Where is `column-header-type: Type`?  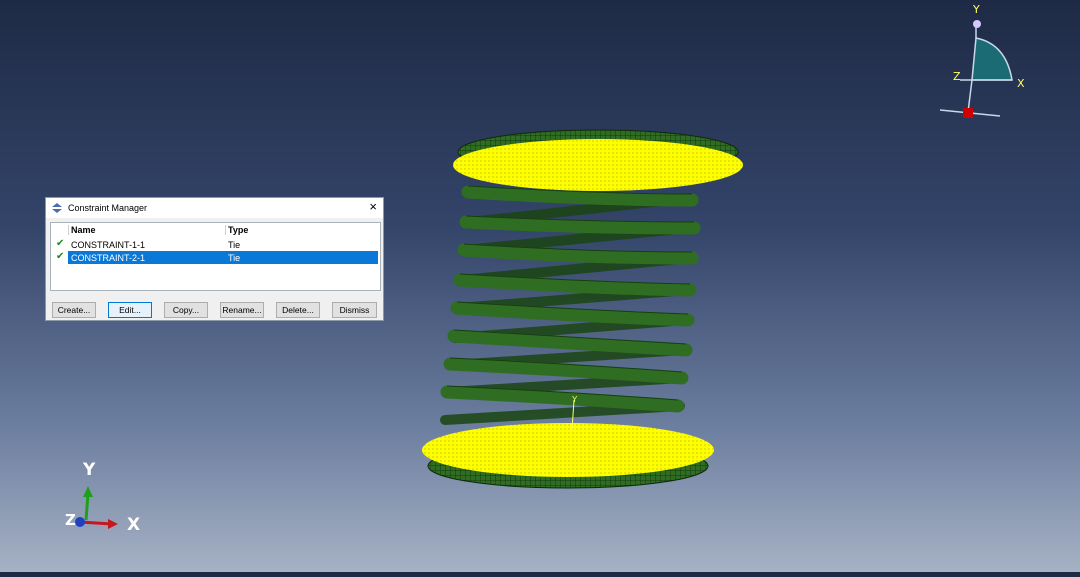
column-header-type: Type is located at coordinates (238, 230).